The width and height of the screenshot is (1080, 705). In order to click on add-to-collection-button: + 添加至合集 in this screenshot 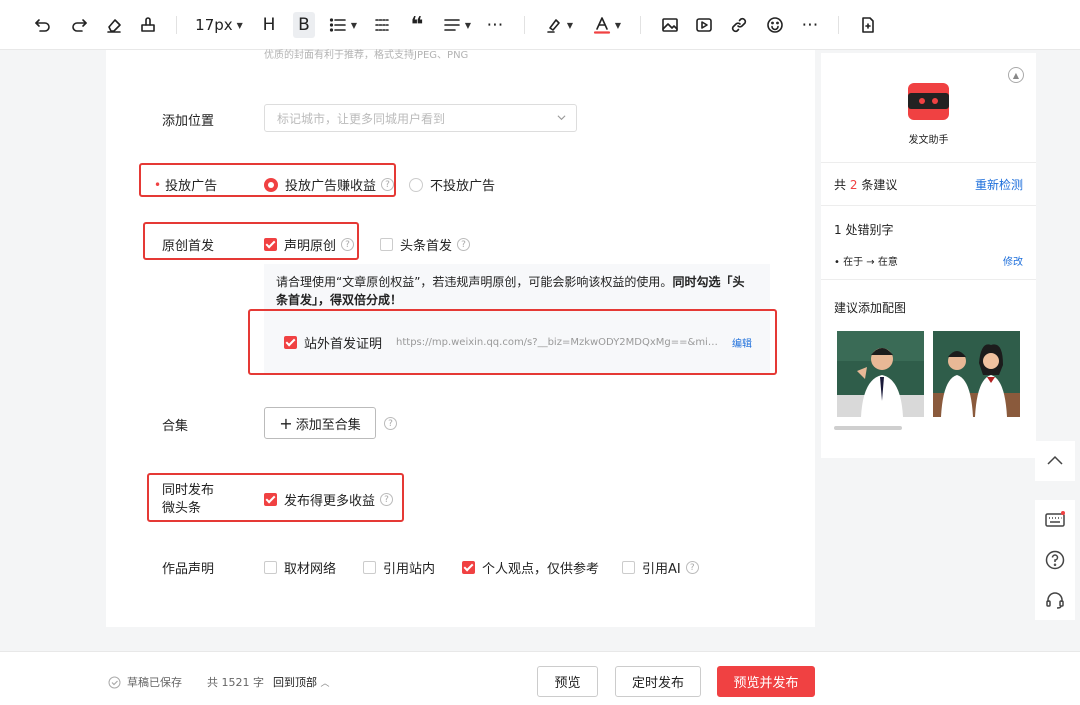, I will do `click(320, 423)`.